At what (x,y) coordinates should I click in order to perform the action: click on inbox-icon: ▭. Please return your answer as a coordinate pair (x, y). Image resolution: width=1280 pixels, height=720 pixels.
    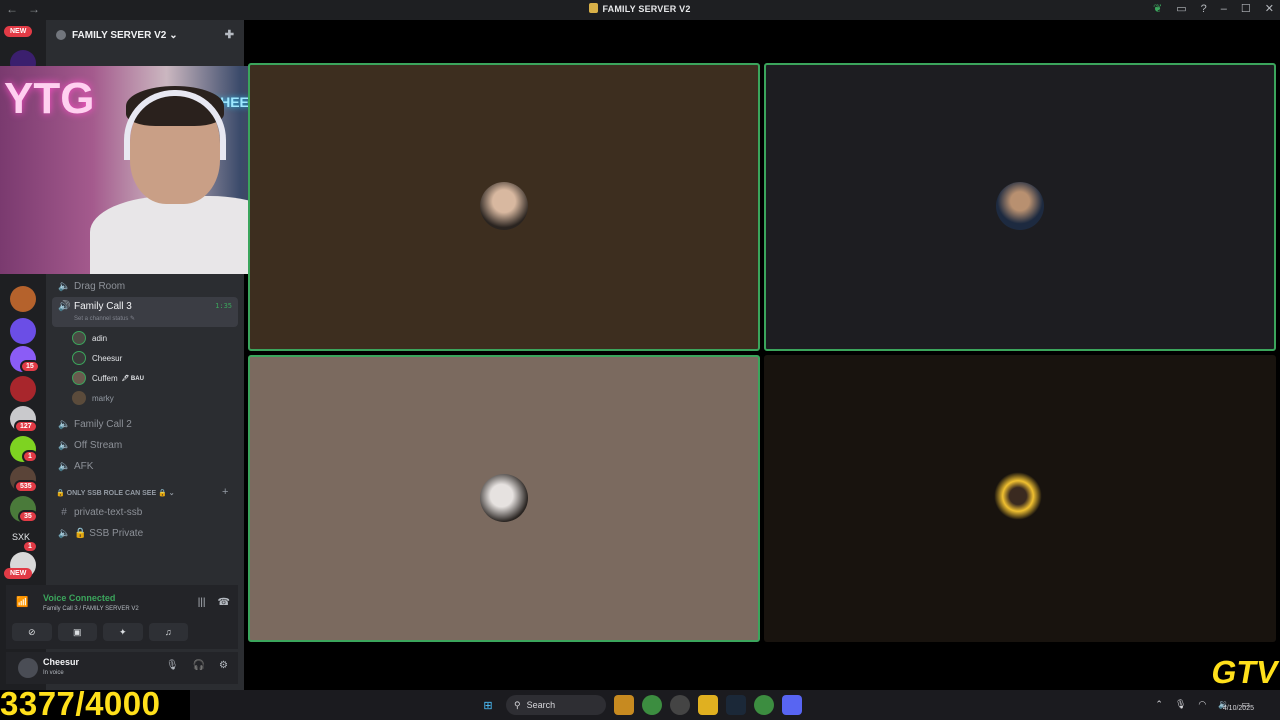
    Looking at the image, I should click on (1181, 8).